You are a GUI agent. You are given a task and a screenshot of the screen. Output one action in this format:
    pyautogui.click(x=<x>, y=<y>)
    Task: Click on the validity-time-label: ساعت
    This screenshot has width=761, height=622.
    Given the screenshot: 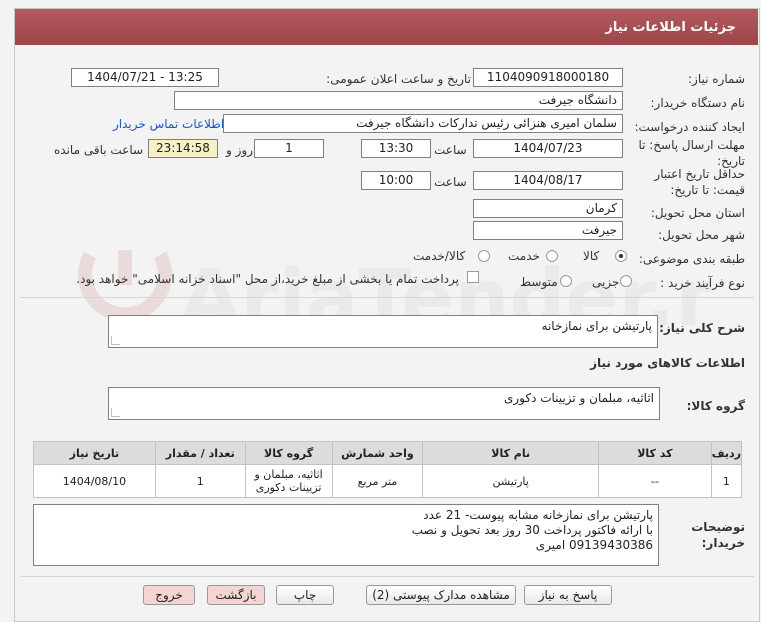 What is the action you would take?
    pyautogui.click(x=450, y=182)
    